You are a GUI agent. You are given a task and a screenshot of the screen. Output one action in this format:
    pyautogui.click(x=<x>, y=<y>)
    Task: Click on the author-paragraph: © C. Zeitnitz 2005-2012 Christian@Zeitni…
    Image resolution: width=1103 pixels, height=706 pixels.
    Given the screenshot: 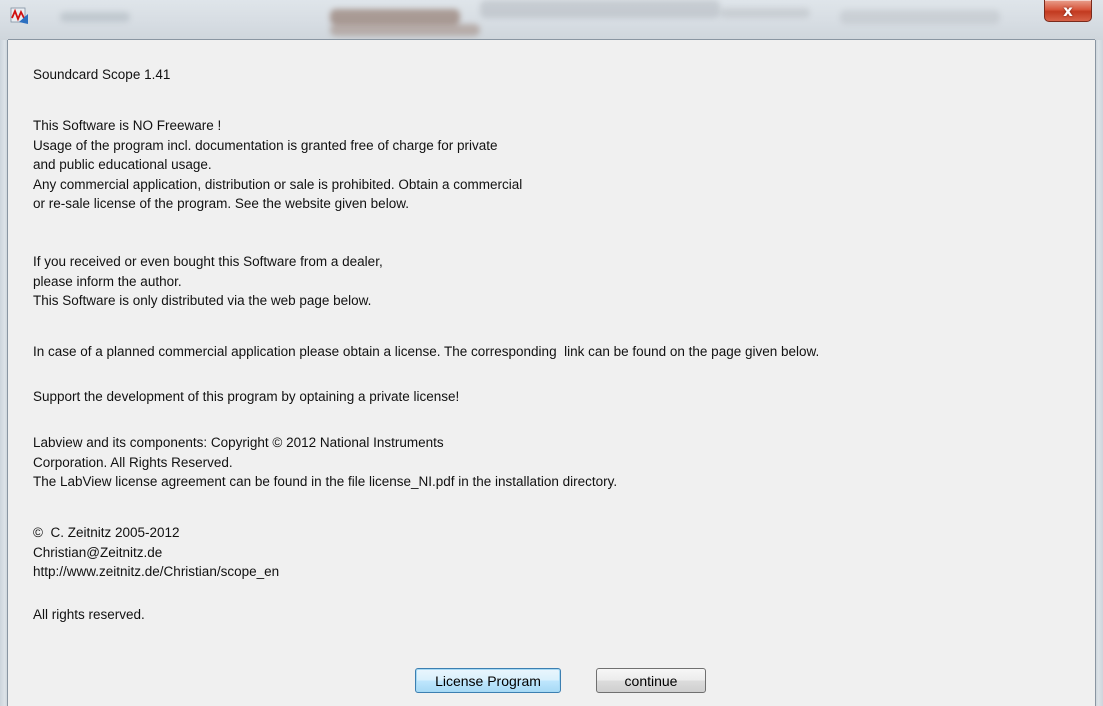 What is the action you would take?
    pyautogui.click(x=156, y=552)
    